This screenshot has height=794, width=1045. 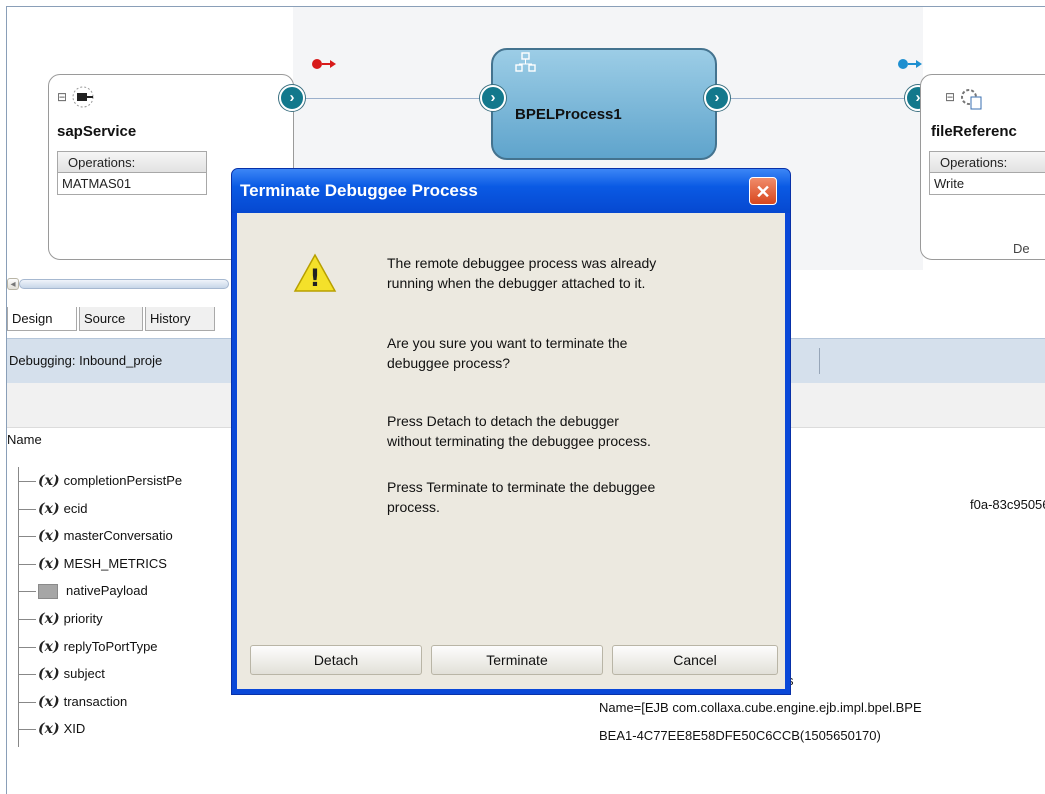 What do you see at coordinates (963, 99) in the screenshot?
I see `file-adapter-gear-icon: ⊟` at bounding box center [963, 99].